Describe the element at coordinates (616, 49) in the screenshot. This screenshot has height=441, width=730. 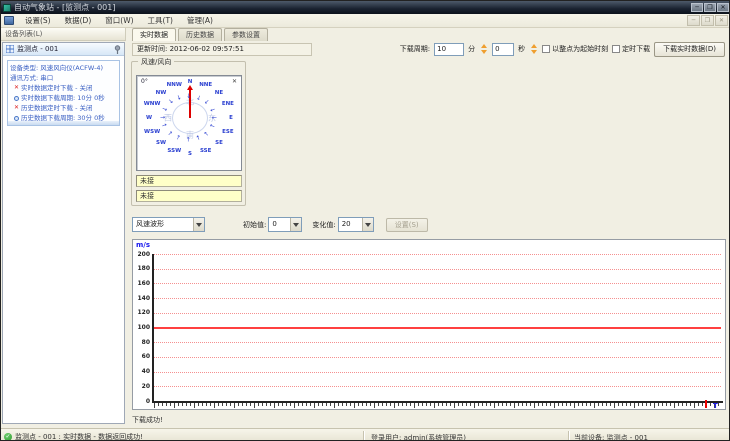
I see `timer-download-checkbox` at that location.